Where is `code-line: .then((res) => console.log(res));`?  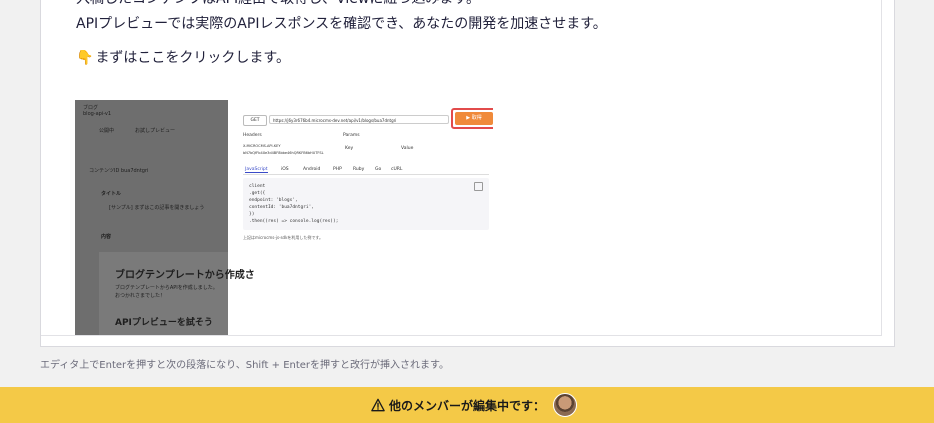
code-line: .then((res) => console.log(res)); is located at coordinates (294, 221).